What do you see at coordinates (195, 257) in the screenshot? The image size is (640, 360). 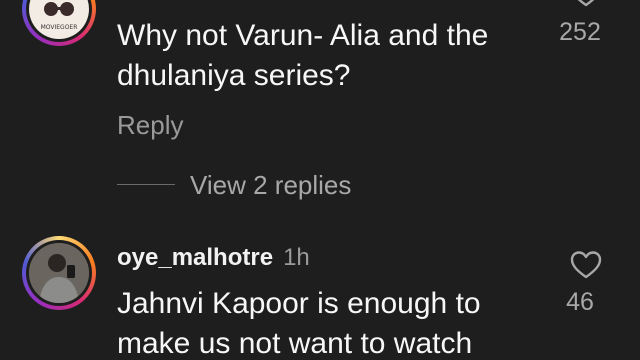 I see `username-text: oye_malhotre` at bounding box center [195, 257].